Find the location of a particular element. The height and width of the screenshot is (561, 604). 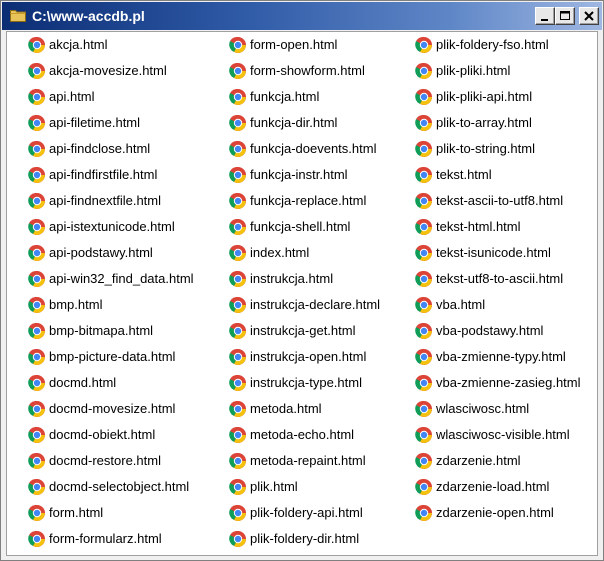

file-name: instrukcja-get.html is located at coordinates (303, 330).